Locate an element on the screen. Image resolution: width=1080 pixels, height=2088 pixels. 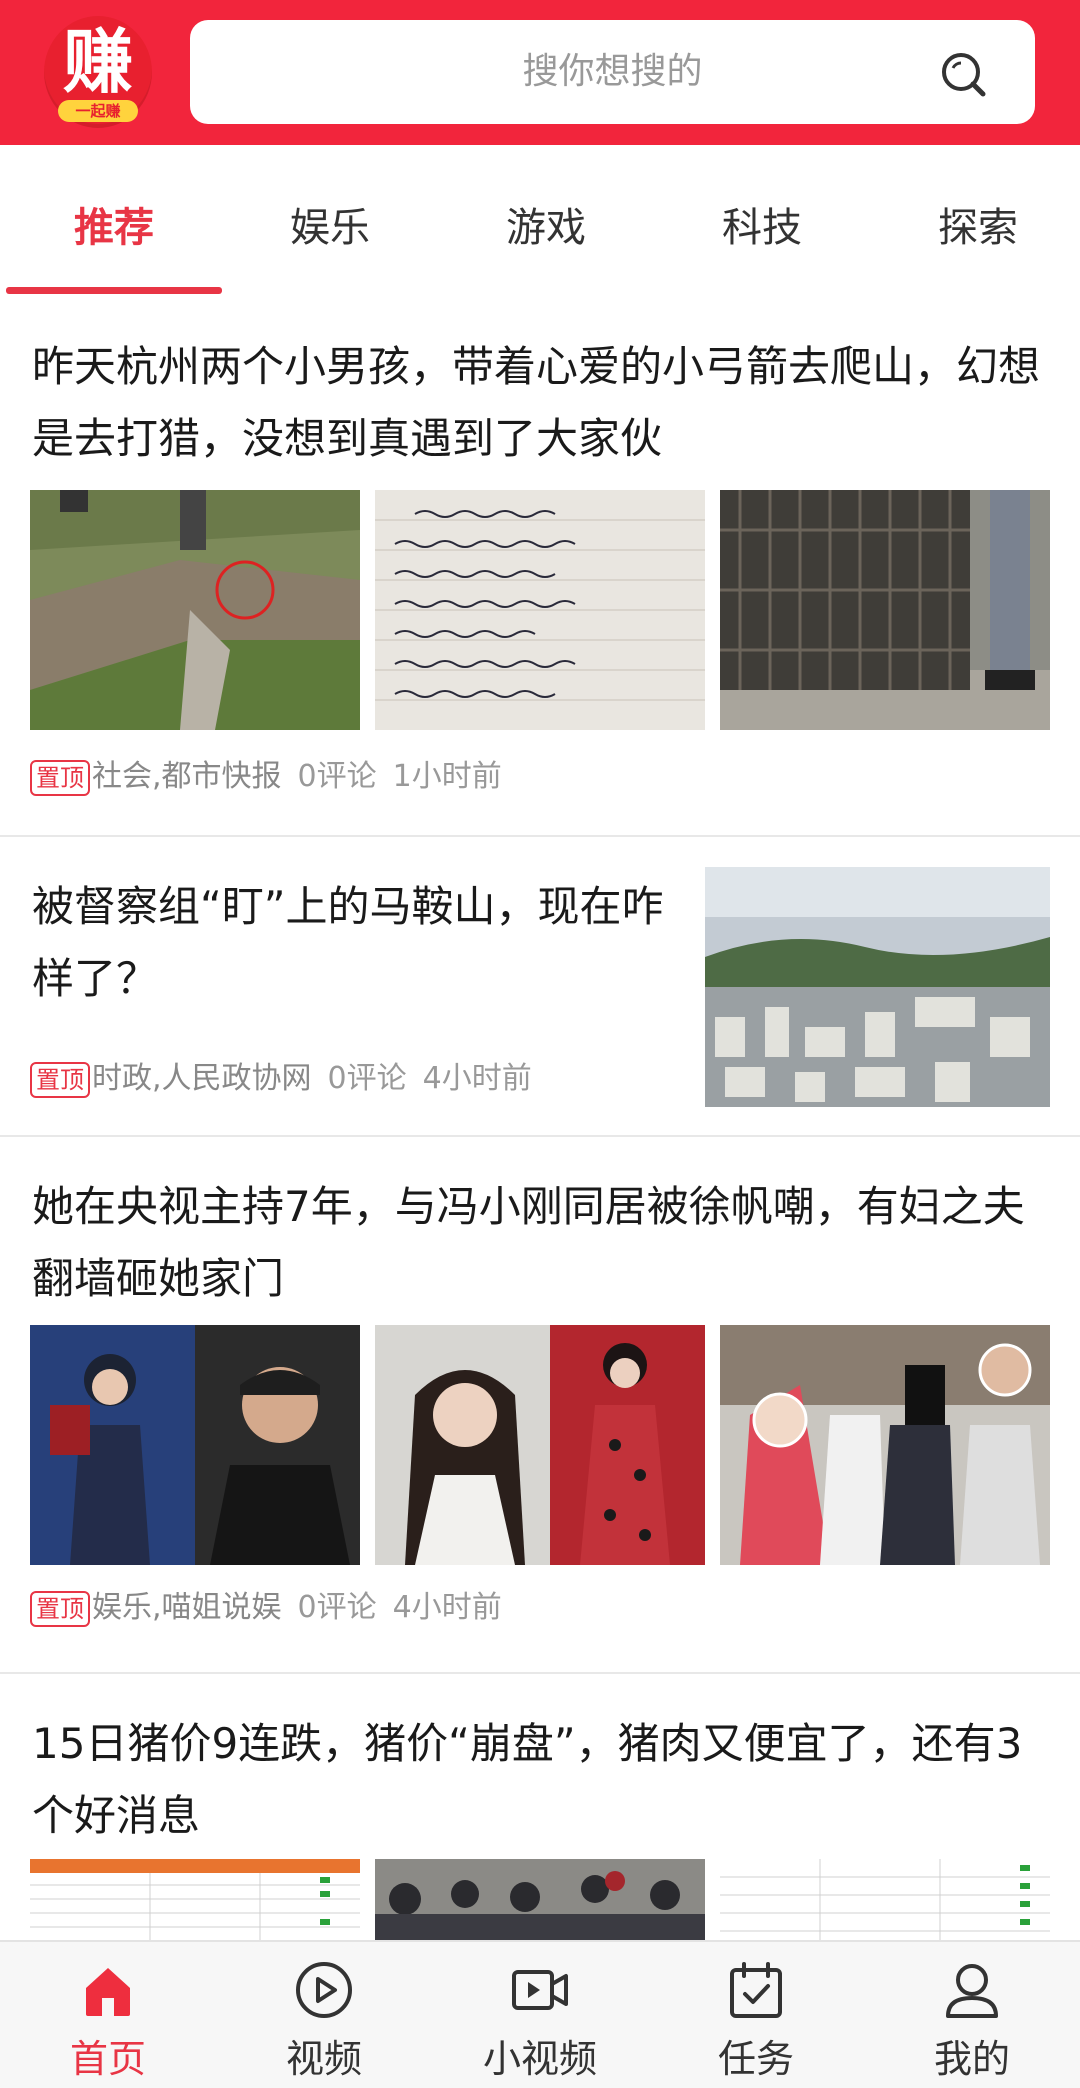
user-icon is located at coordinates (972, 1991).